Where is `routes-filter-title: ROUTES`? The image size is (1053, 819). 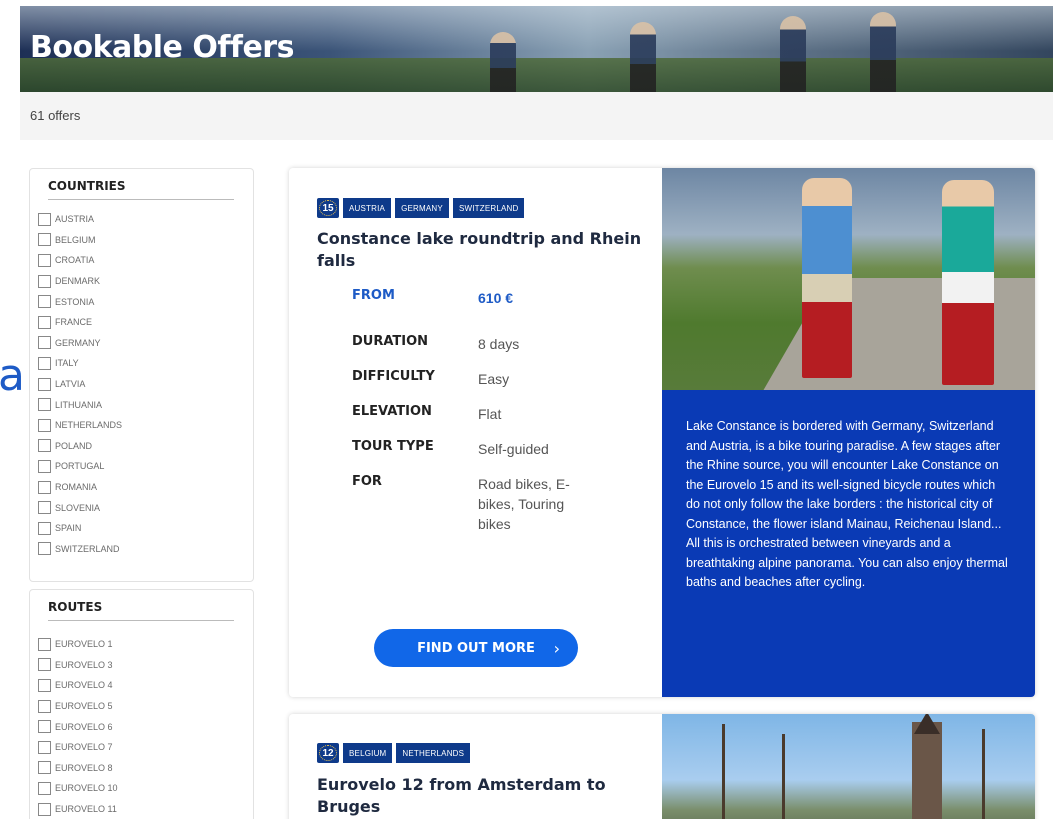 routes-filter-title: ROUTES is located at coordinates (141, 610).